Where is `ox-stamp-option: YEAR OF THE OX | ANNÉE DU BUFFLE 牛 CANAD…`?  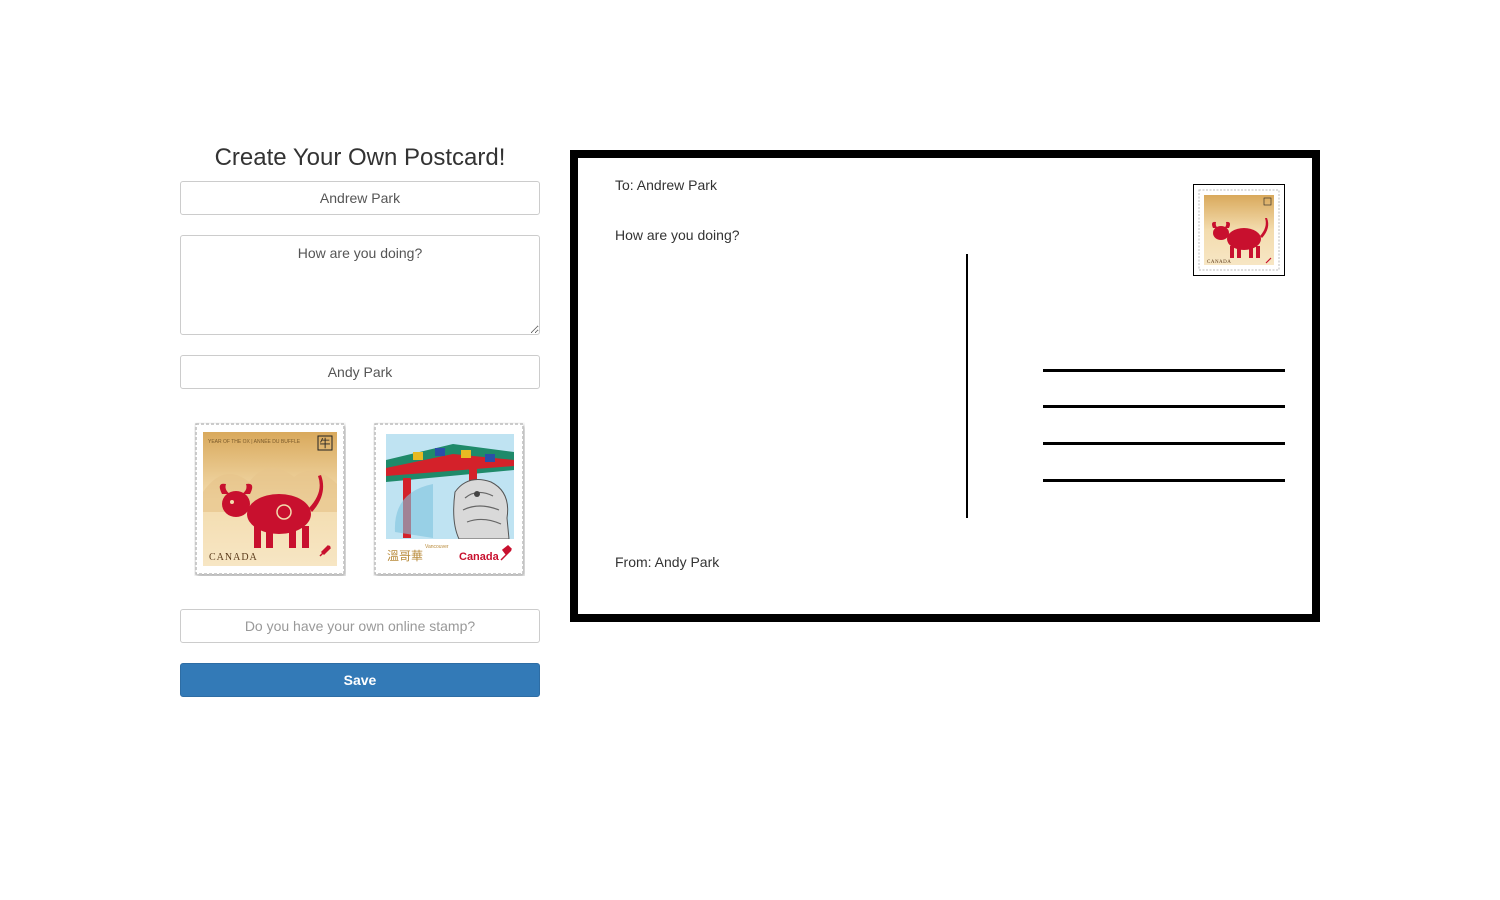 ox-stamp-option: YEAR OF THE OX | ANNÉE DU BUFFLE 牛 CANAD… is located at coordinates (270, 499).